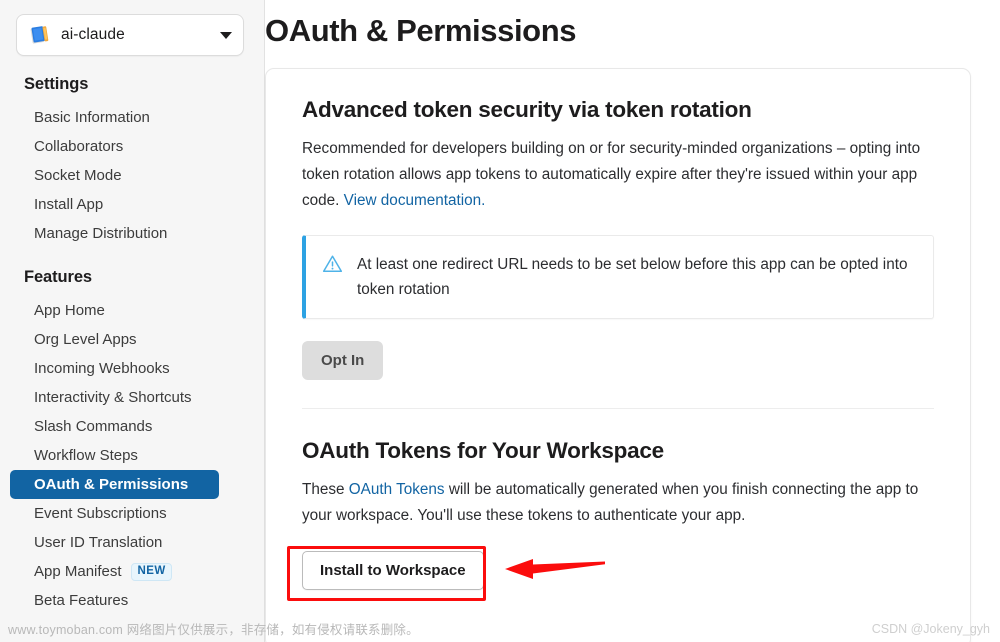 This screenshot has height=642, width=1000. Describe the element at coordinates (79, 146) in the screenshot. I see `sidebar-item-label: Collaborators` at that location.